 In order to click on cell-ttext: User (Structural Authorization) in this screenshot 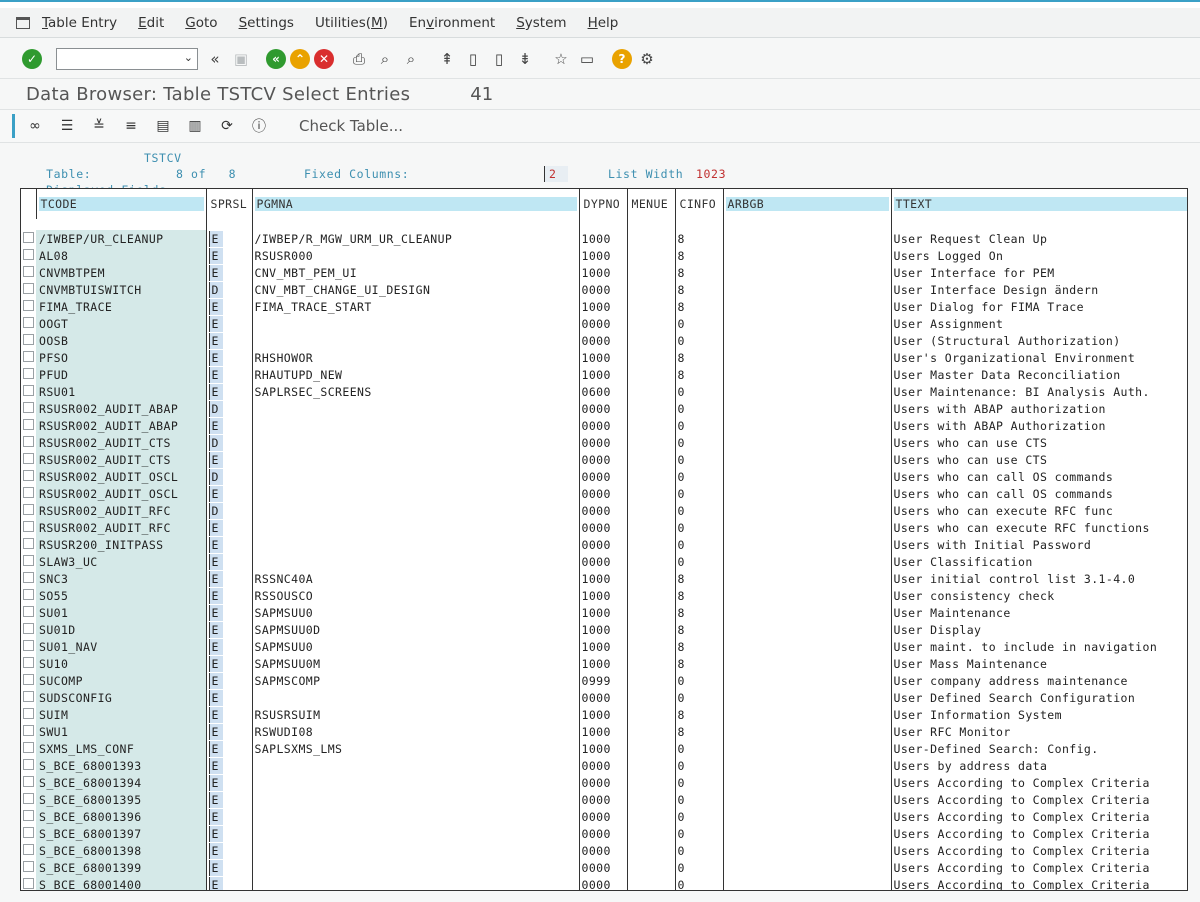, I will do `click(1039, 340)`.